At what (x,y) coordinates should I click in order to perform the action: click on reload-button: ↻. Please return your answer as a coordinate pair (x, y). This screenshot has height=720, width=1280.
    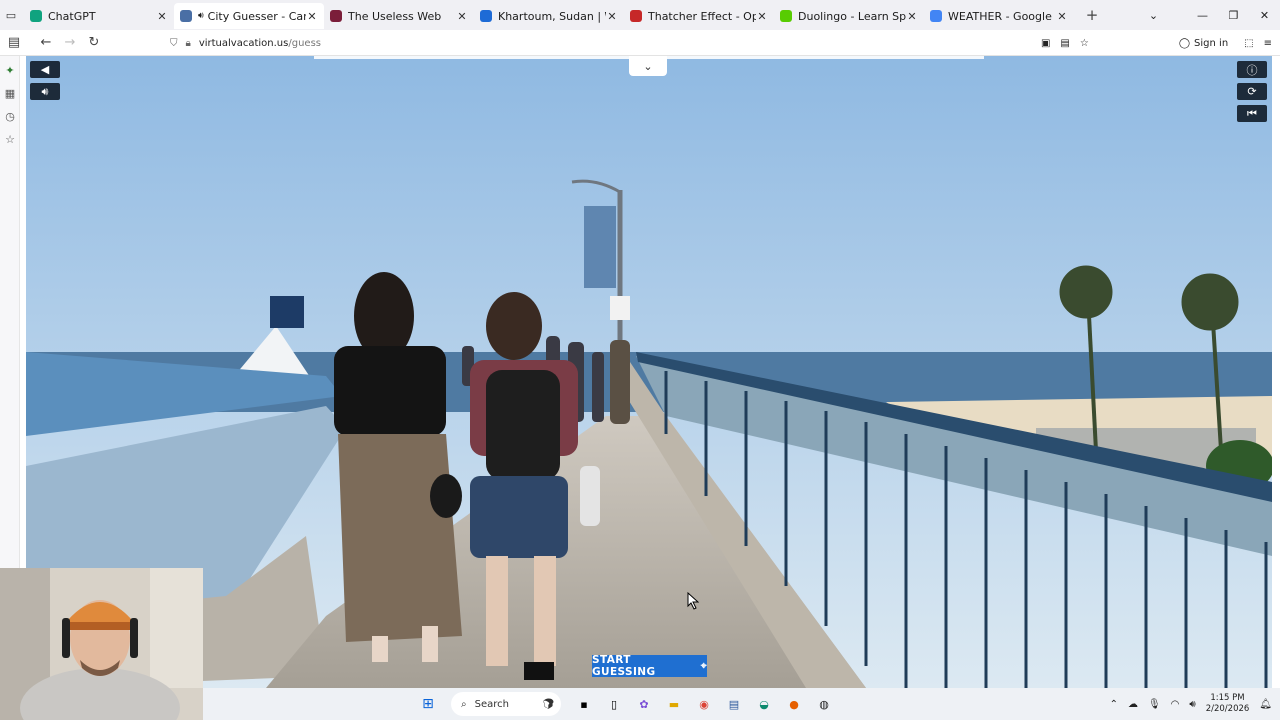
    Looking at the image, I should click on (94, 42).